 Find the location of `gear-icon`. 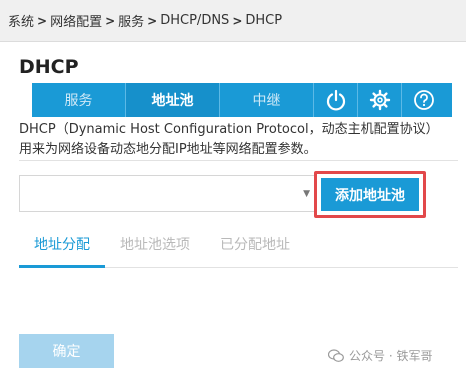

gear-icon is located at coordinates (379, 100).